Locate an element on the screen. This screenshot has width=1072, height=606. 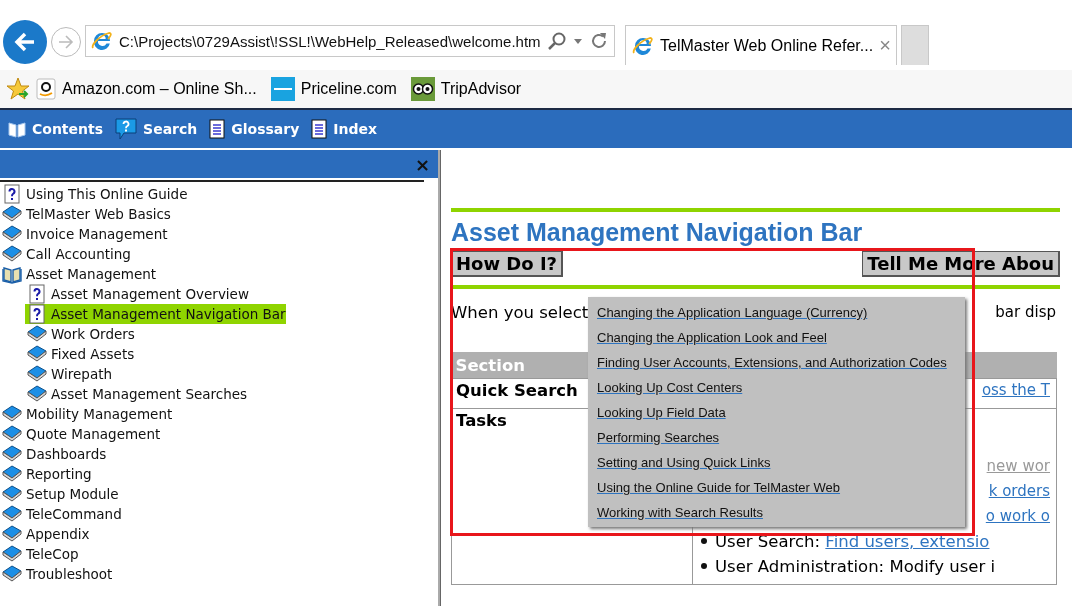
tree-item: Dashboards is located at coordinates (53, 454).